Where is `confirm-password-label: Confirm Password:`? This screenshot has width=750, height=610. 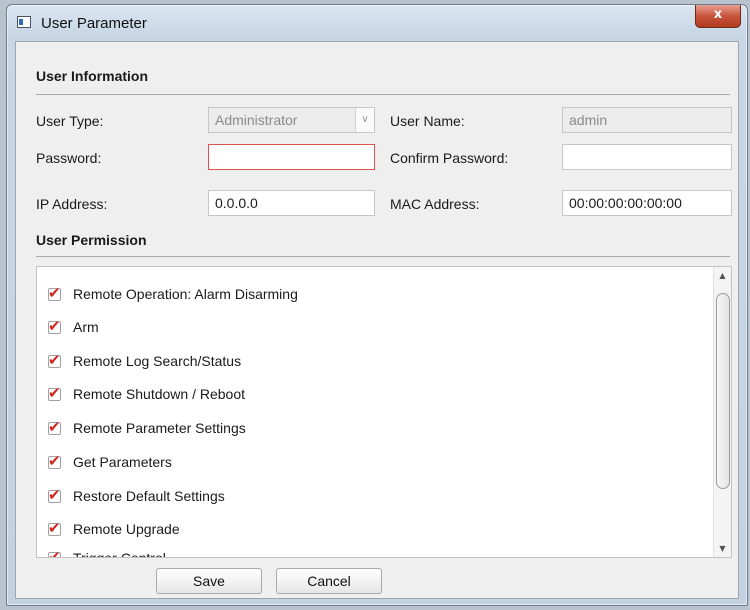
confirm-password-label: Confirm Password: is located at coordinates (449, 158).